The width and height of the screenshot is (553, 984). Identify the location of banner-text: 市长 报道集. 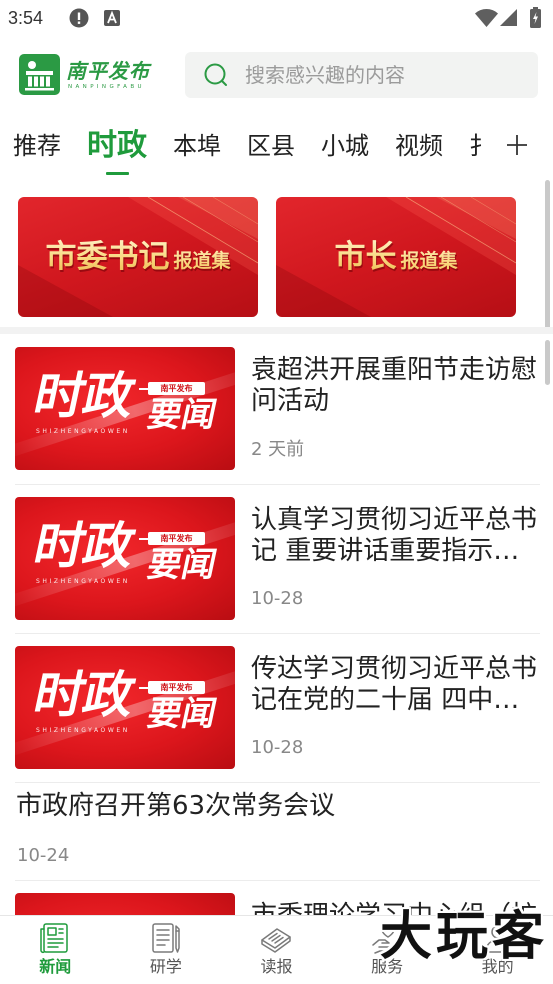
(396, 257).